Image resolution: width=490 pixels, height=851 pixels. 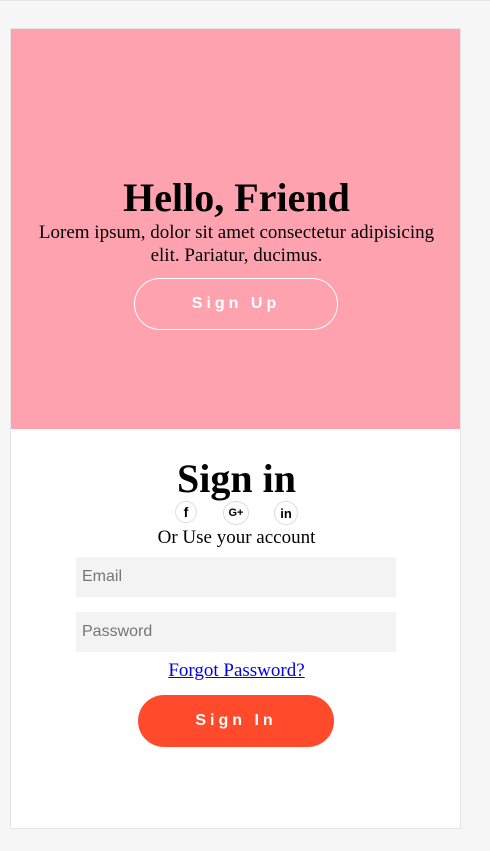 I want to click on forgot-password-link: Forgot Password?, so click(x=235, y=671).